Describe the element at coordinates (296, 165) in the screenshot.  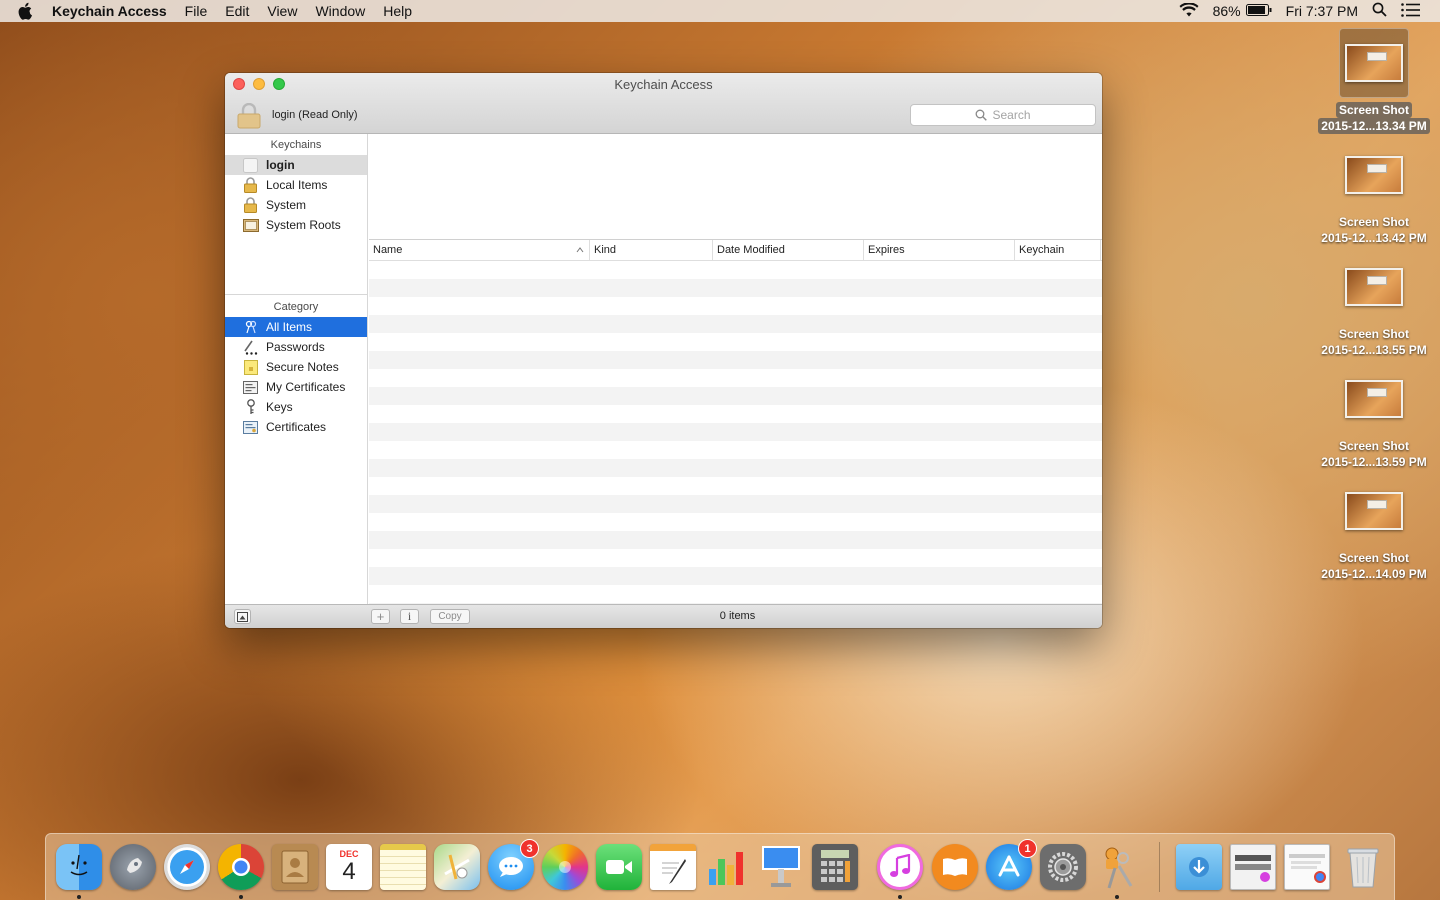
I see `sidebar-item-login: login` at that location.